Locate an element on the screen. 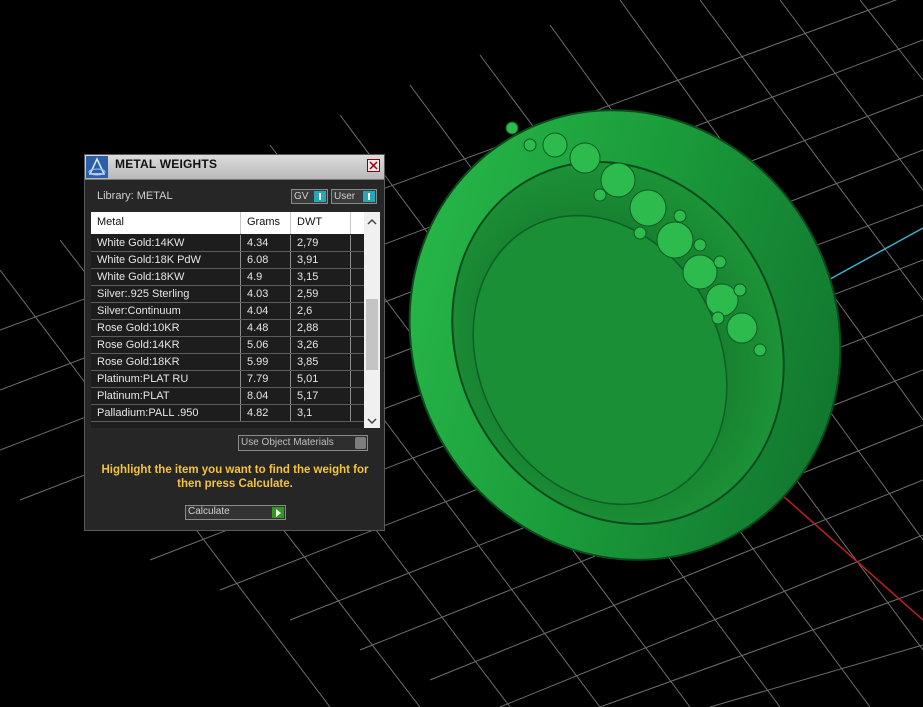  calculate-label: Calculate is located at coordinates (209, 511).